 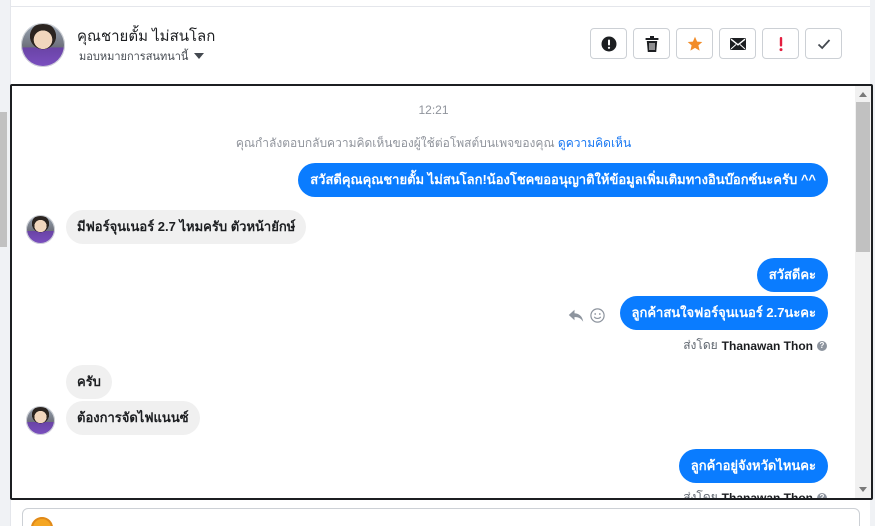 I want to click on envelope-icon, so click(x=737, y=43).